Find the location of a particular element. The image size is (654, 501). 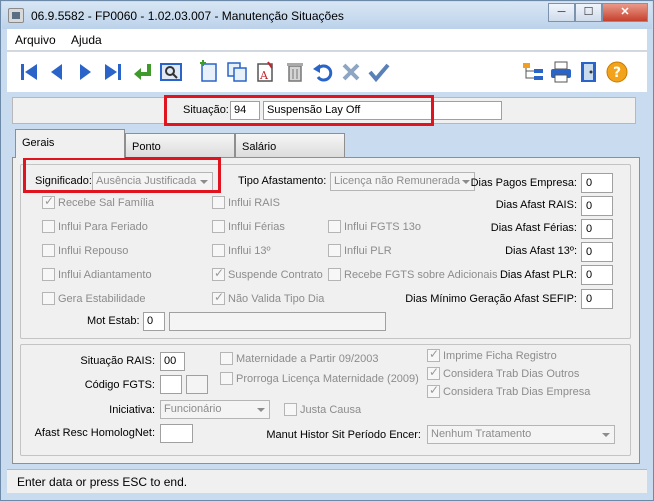

dias-afast-rais-field: 0 is located at coordinates (597, 206).